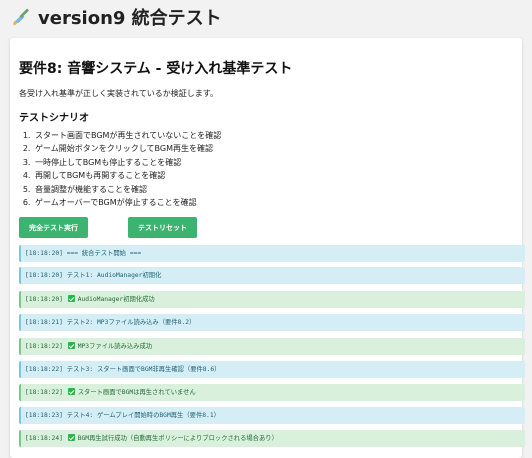 This screenshot has width=532, height=458. What do you see at coordinates (44, 438) in the screenshot?
I see `log-timestamp: [18:18:24]` at bounding box center [44, 438].